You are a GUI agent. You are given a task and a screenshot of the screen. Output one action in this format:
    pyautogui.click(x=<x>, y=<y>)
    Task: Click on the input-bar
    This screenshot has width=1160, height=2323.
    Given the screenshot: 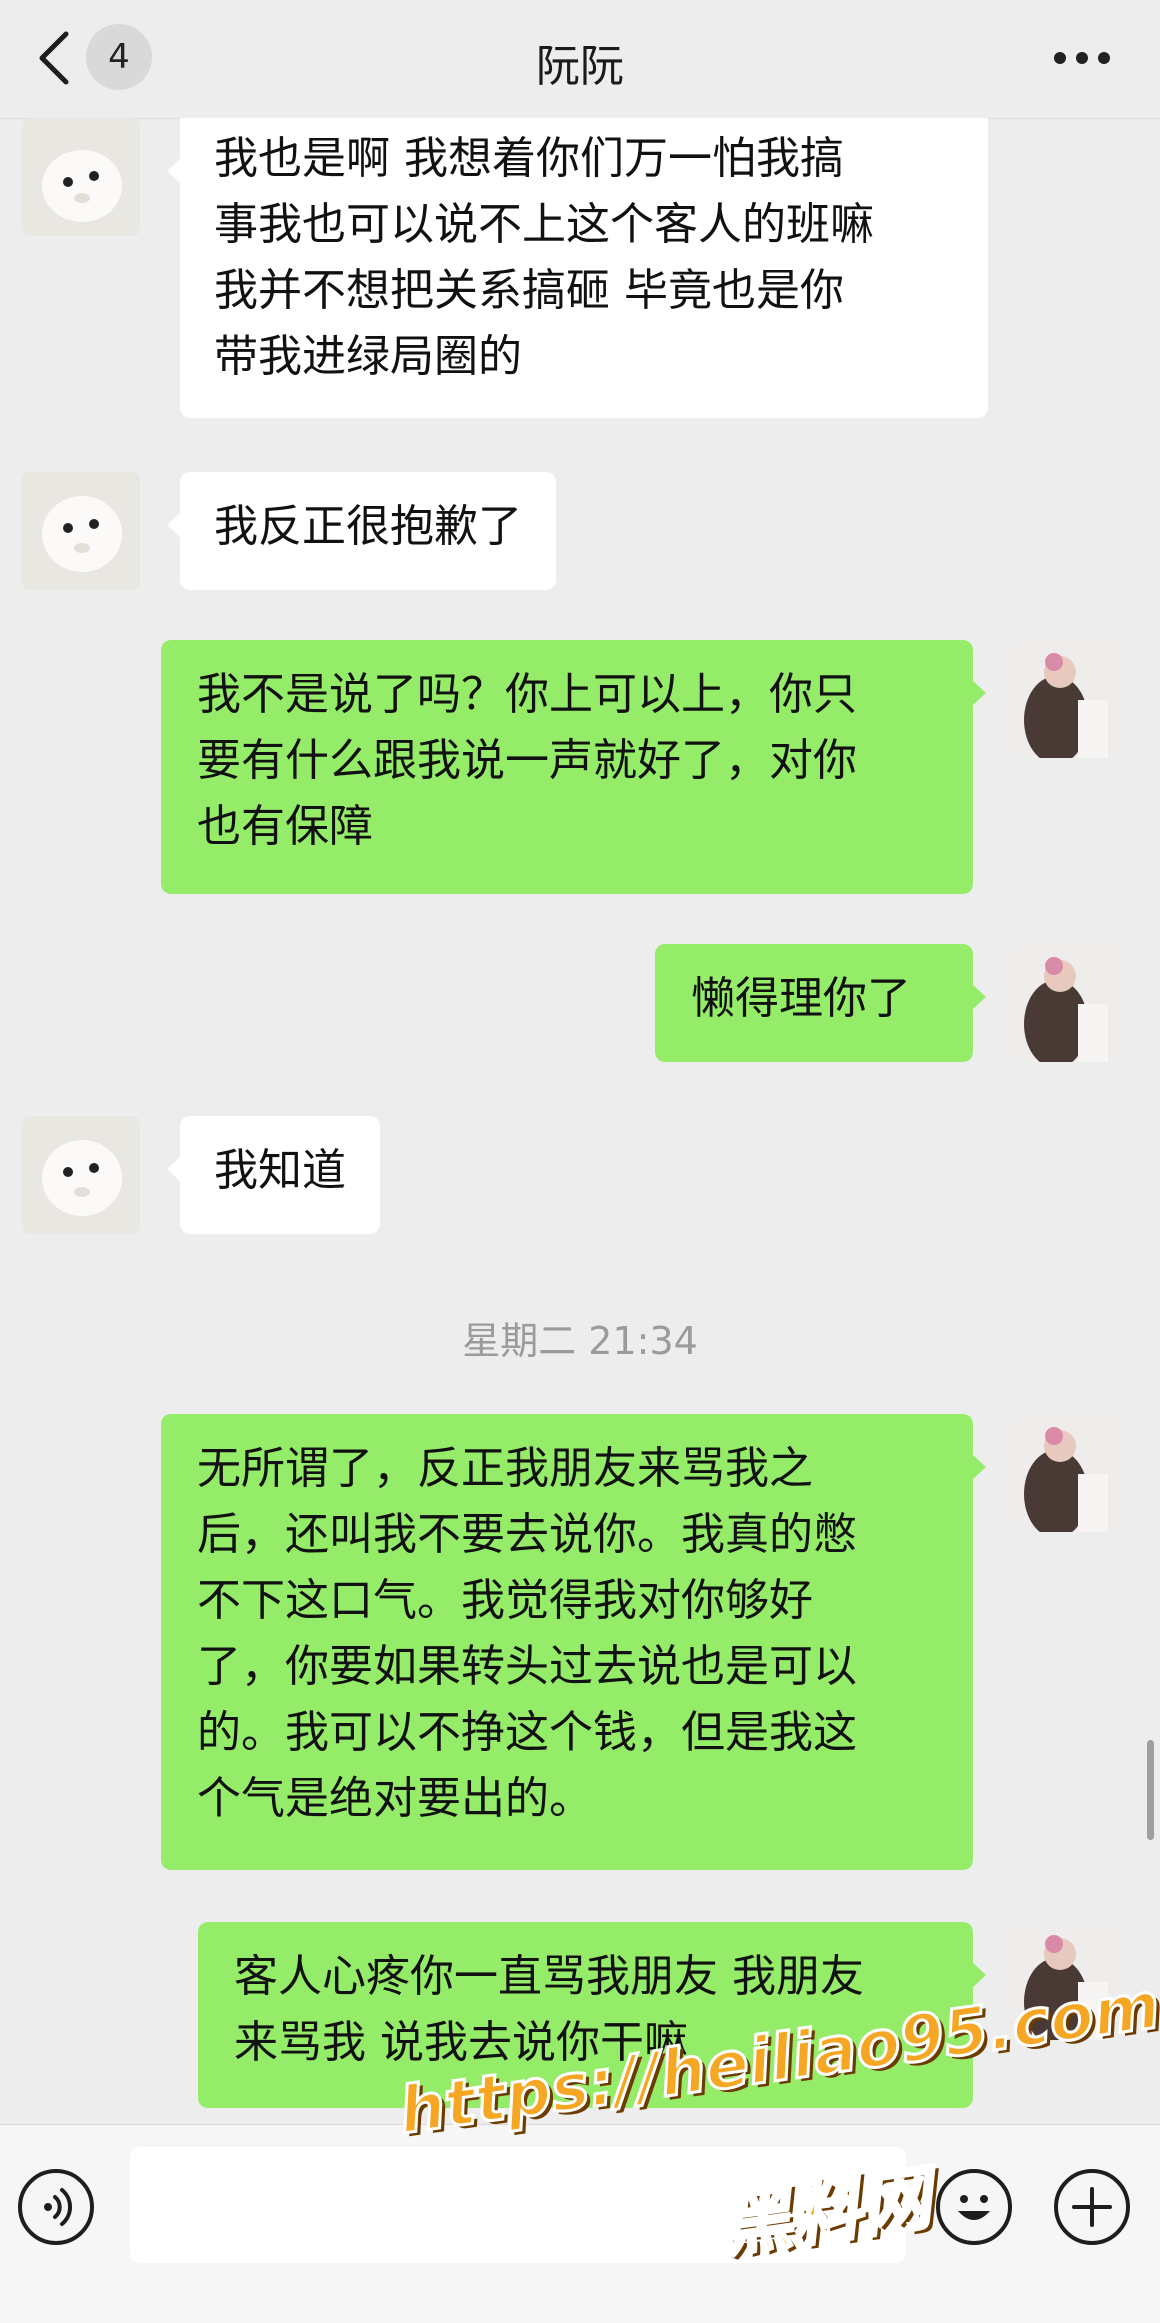 What is the action you would take?
    pyautogui.click(x=580, y=2223)
    